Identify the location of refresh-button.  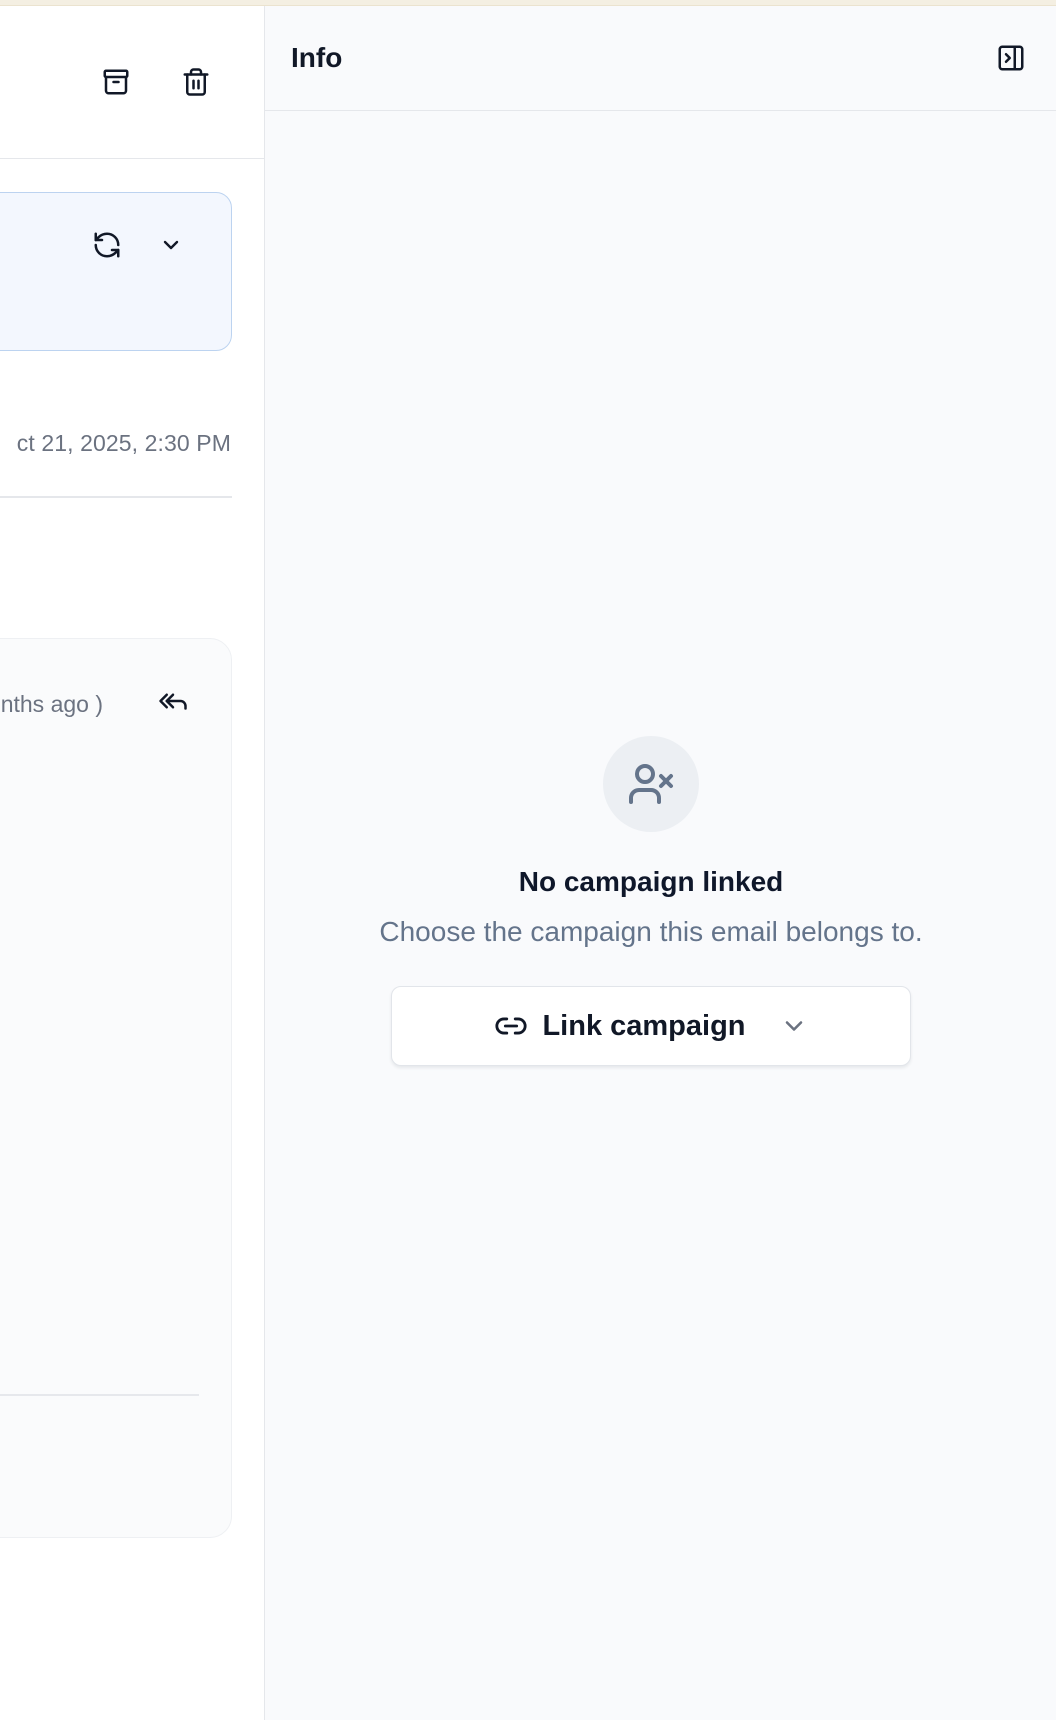
(107, 245).